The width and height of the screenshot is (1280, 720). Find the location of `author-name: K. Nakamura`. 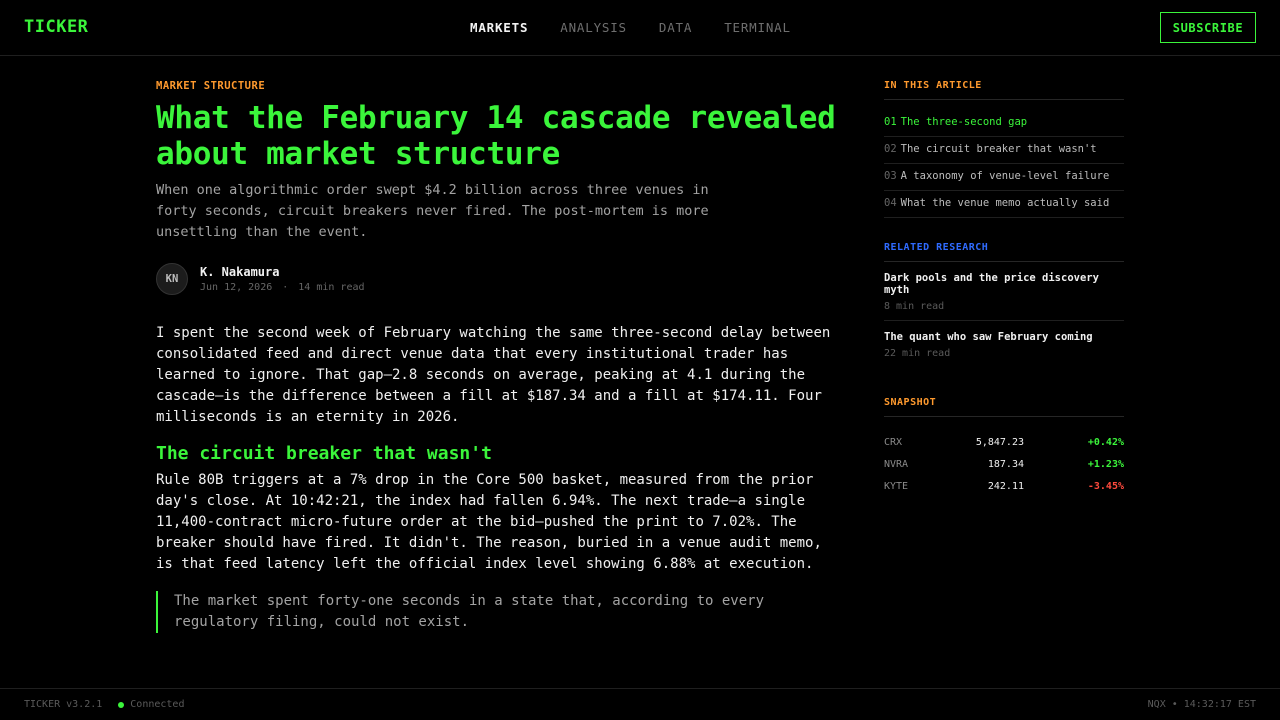

author-name: K. Nakamura is located at coordinates (282, 272).